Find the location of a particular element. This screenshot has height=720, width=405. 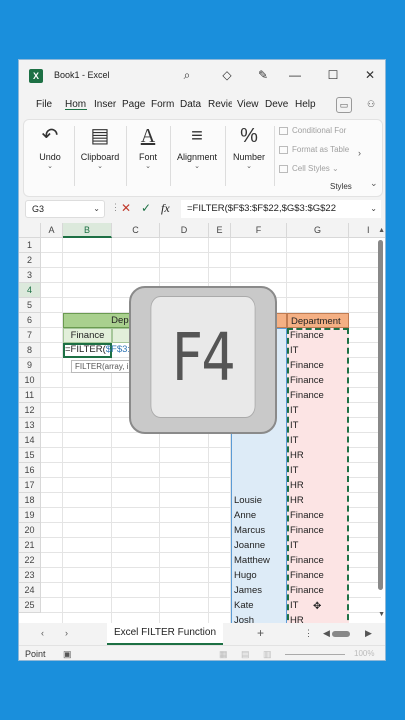

row-header: 21 is located at coordinates (30, 545).